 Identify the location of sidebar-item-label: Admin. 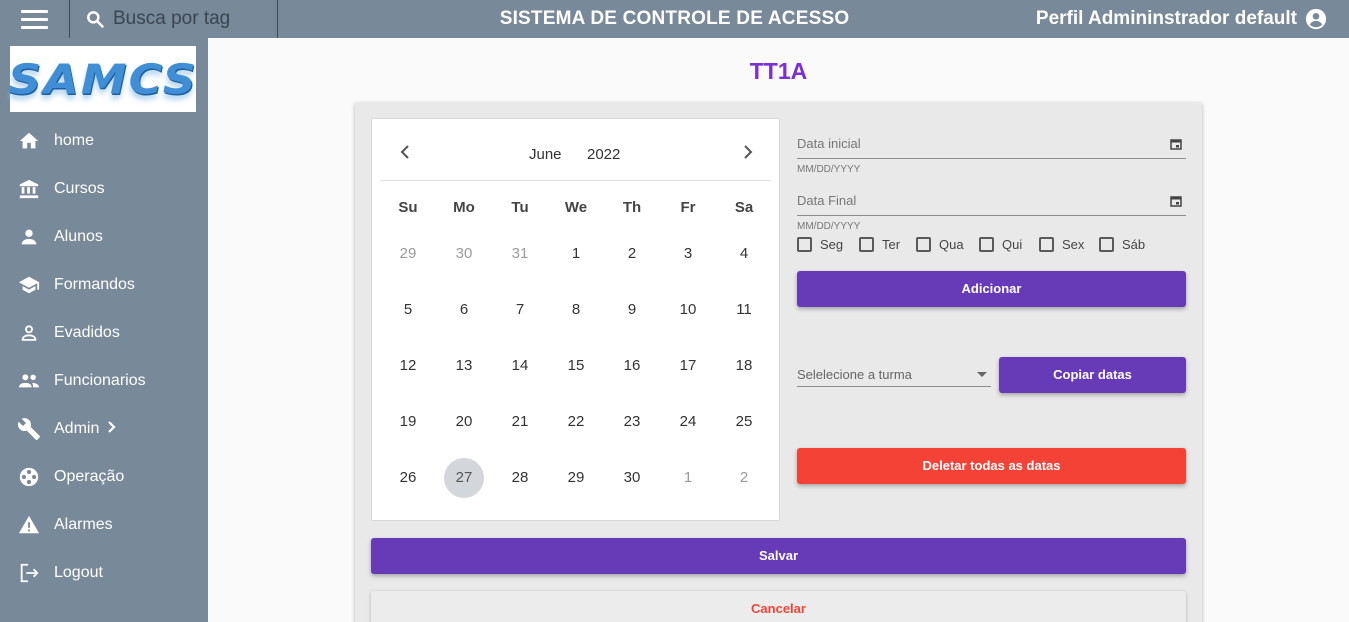
(77, 428).